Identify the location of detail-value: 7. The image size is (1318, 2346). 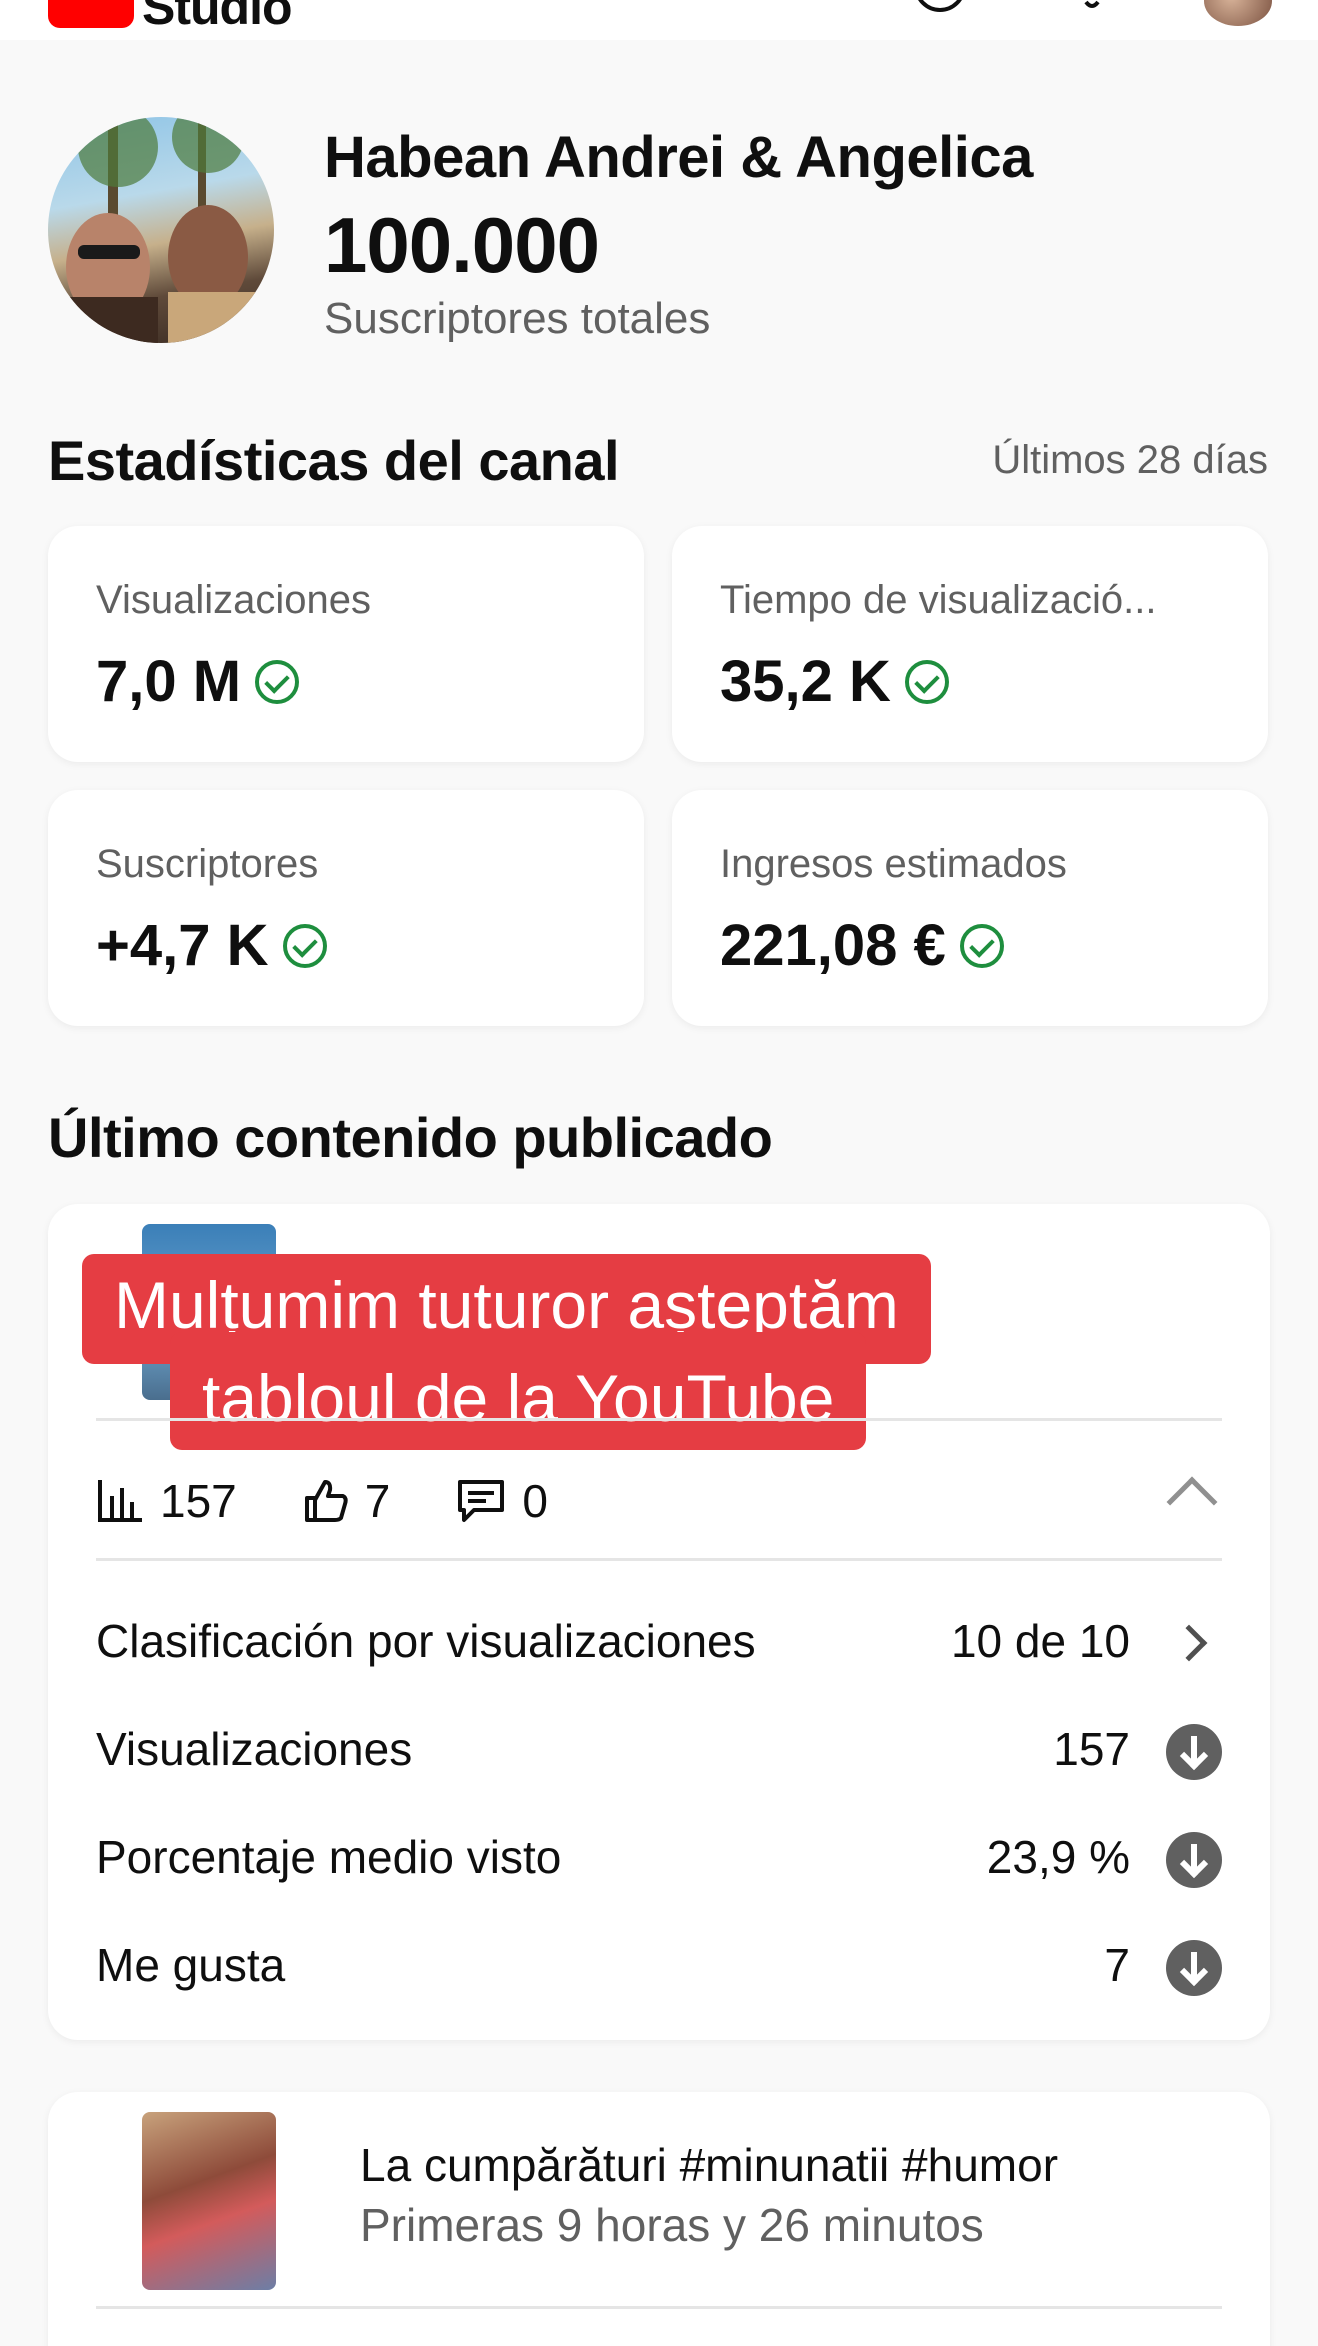
(1117, 1965).